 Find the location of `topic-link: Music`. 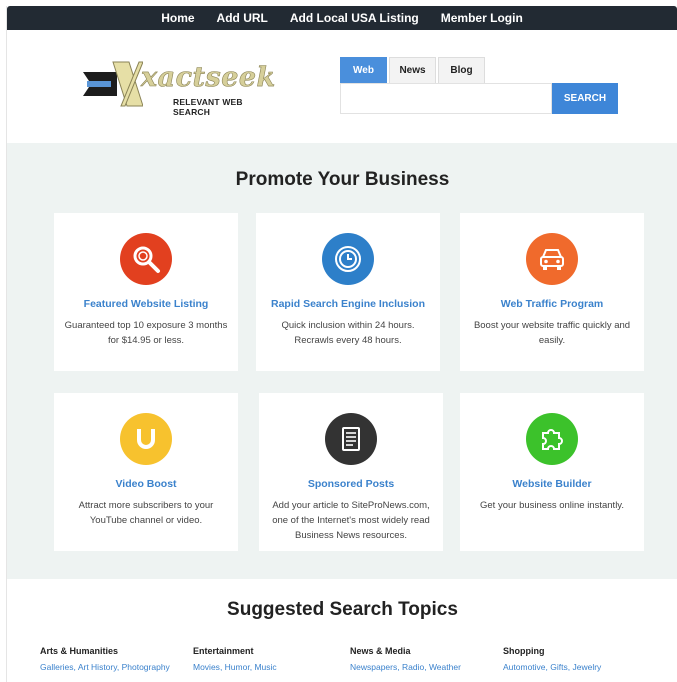

topic-link: Music is located at coordinates (265, 667).